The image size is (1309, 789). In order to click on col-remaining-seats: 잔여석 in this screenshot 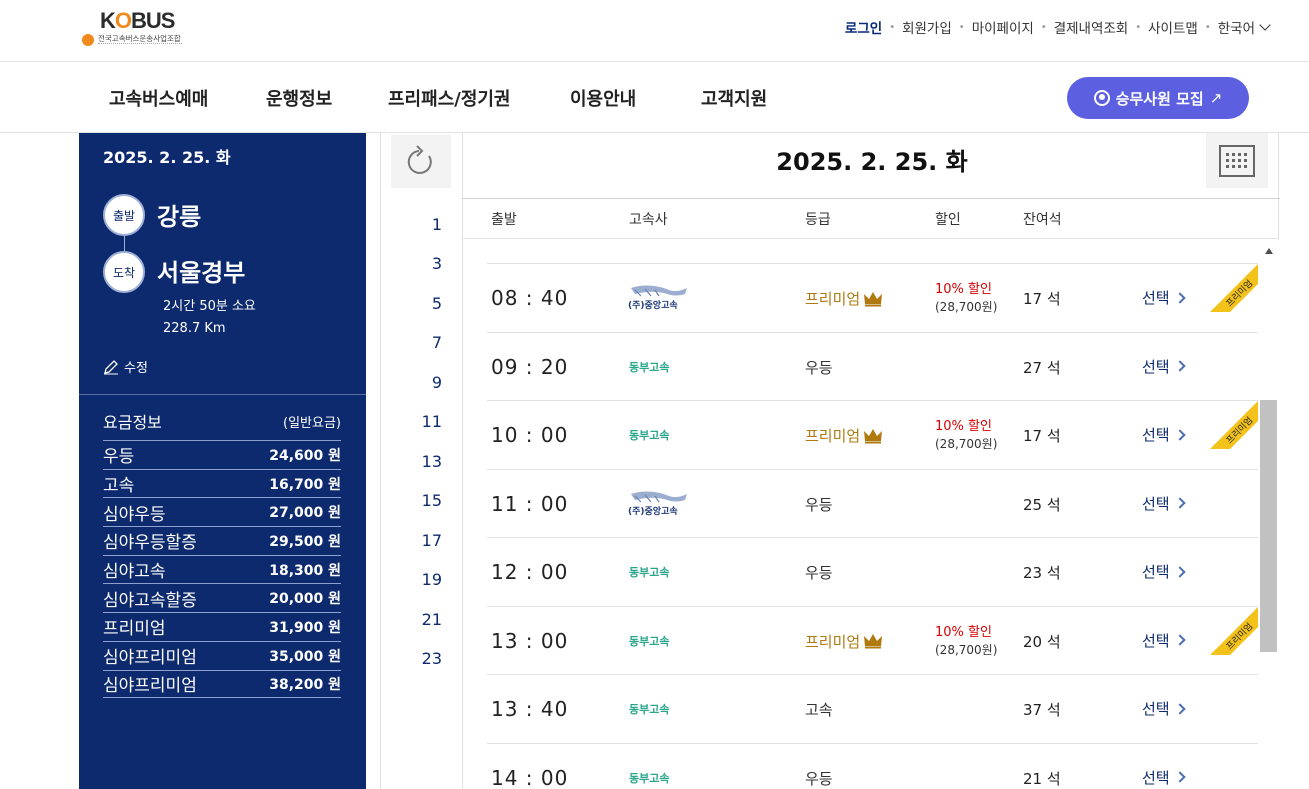, I will do `click(1042, 220)`.